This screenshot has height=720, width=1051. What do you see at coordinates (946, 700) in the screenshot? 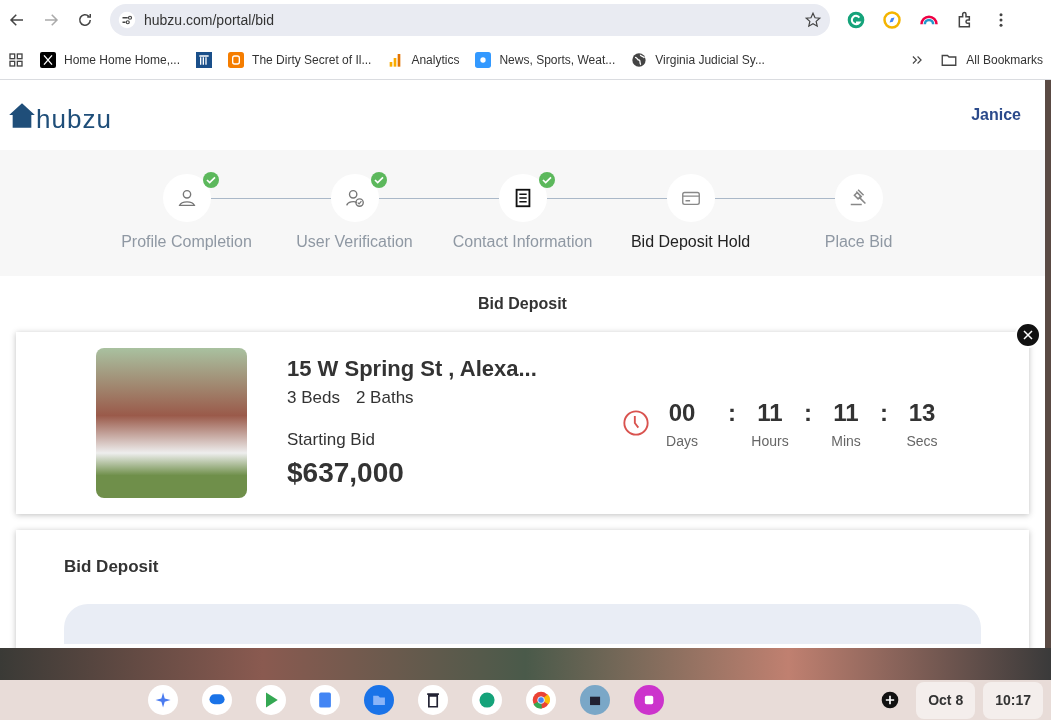
I see `date: Oct 8` at bounding box center [946, 700].